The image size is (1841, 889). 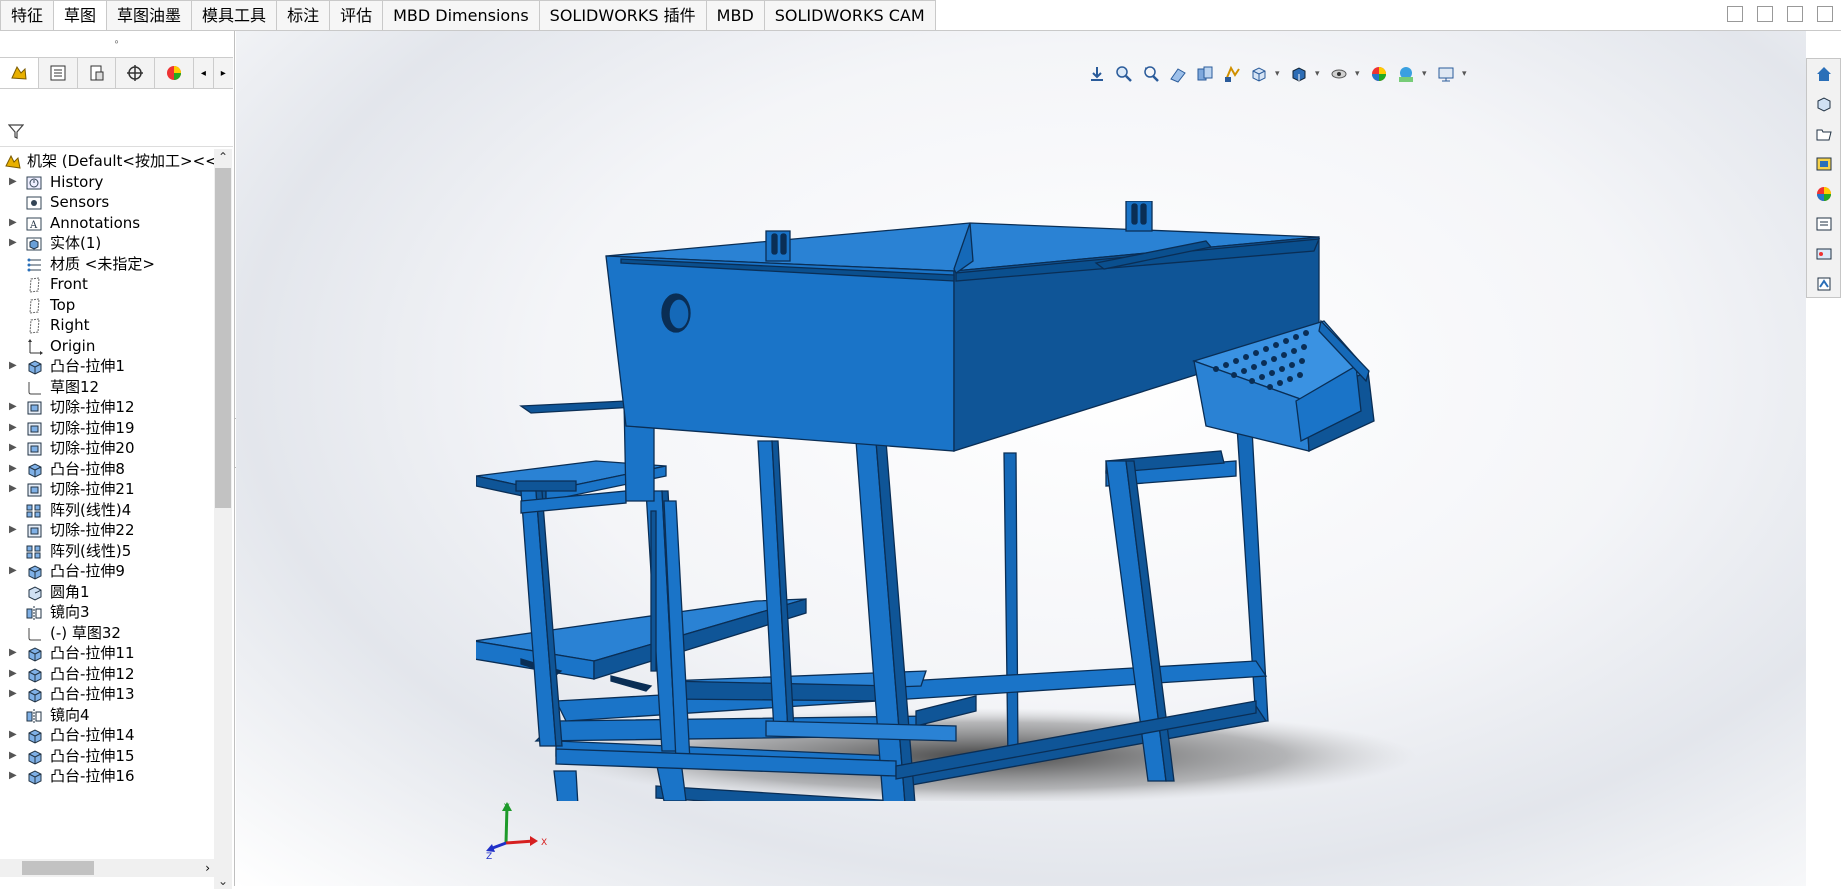 I want to click on panel-tabs-scroll-left-icon: ◂, so click(x=204, y=73).